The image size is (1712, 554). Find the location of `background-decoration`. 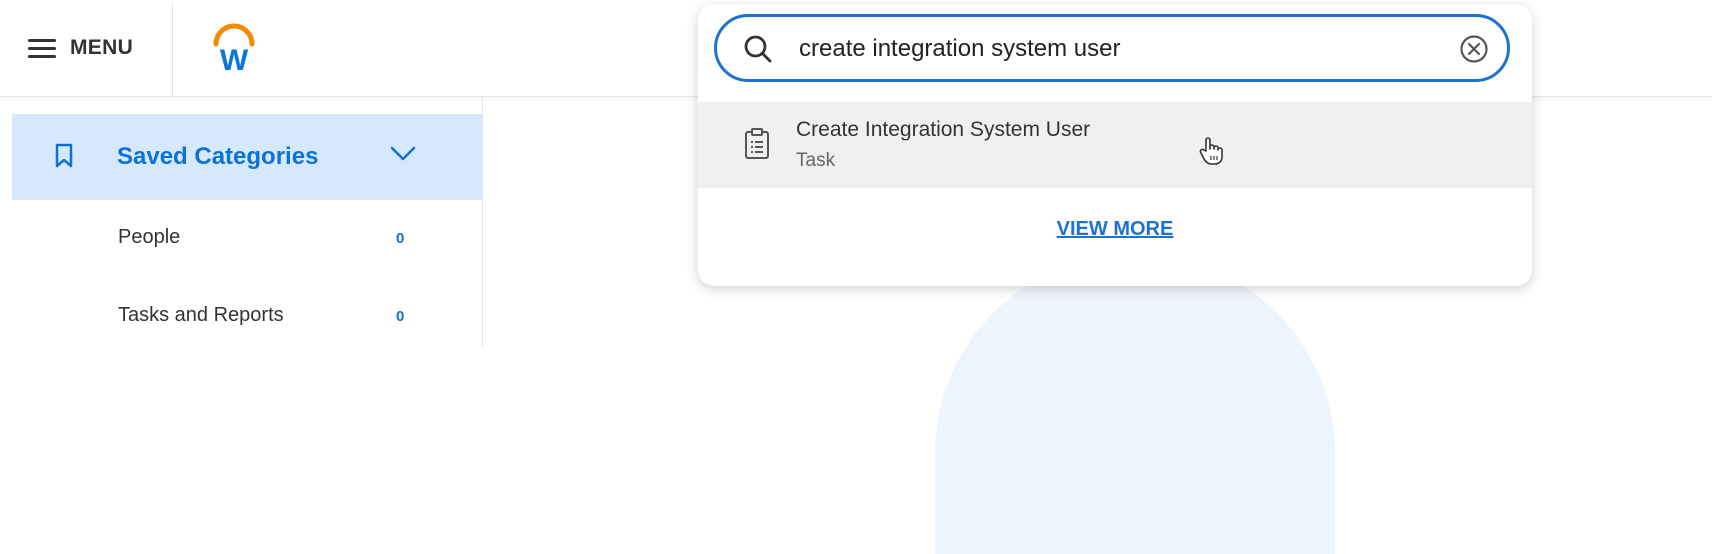

background-decoration is located at coordinates (1135, 404).